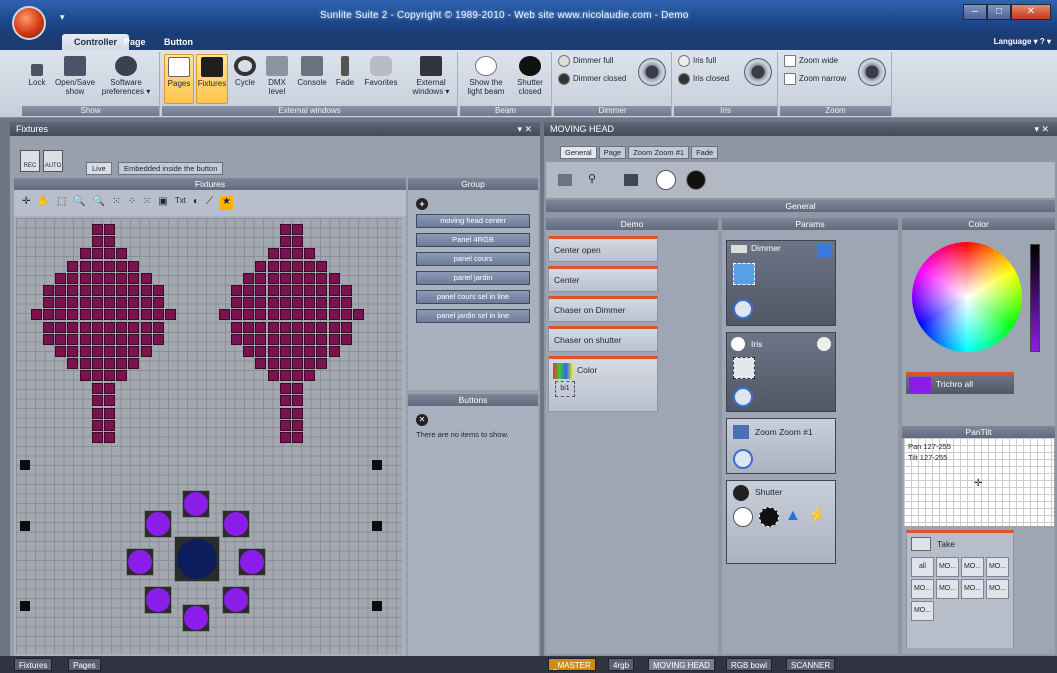 This screenshot has height=673, width=1057. What do you see at coordinates (473, 259) in the screenshot?
I see `group-item: panel cours` at bounding box center [473, 259].